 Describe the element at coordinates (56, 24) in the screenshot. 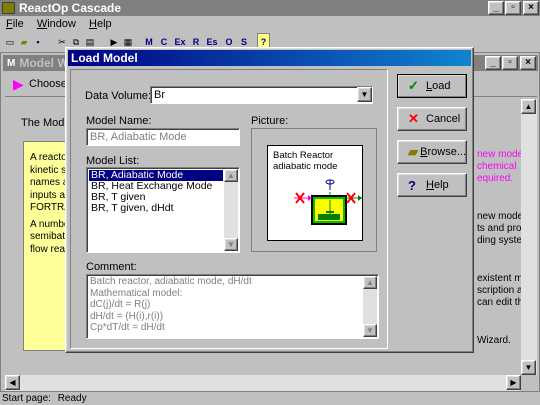

I see `menu-window: Window` at that location.